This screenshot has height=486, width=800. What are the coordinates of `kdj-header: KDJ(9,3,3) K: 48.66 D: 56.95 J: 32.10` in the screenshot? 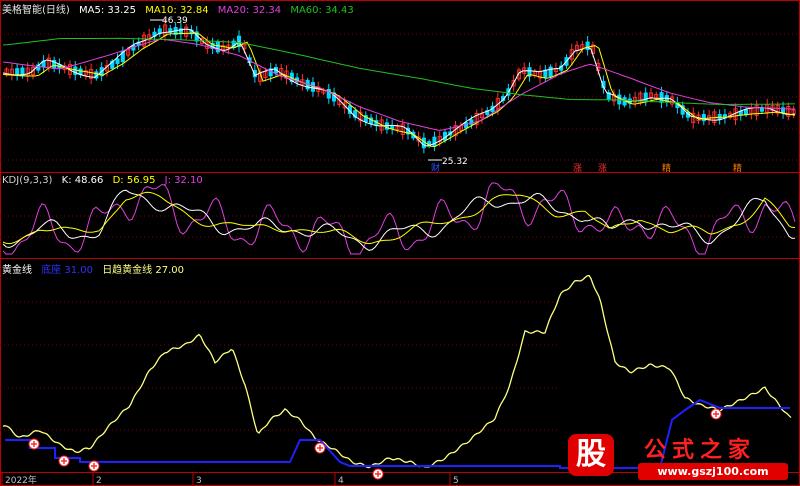 It's located at (105, 180).